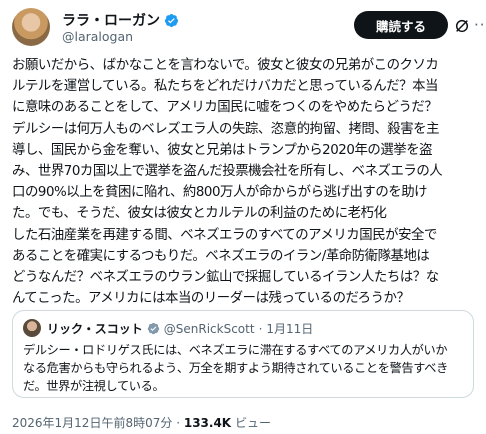 This screenshot has width=486, height=434. Describe the element at coordinates (111, 20) in the screenshot. I see `author-name: ララ・ローガン` at that location.